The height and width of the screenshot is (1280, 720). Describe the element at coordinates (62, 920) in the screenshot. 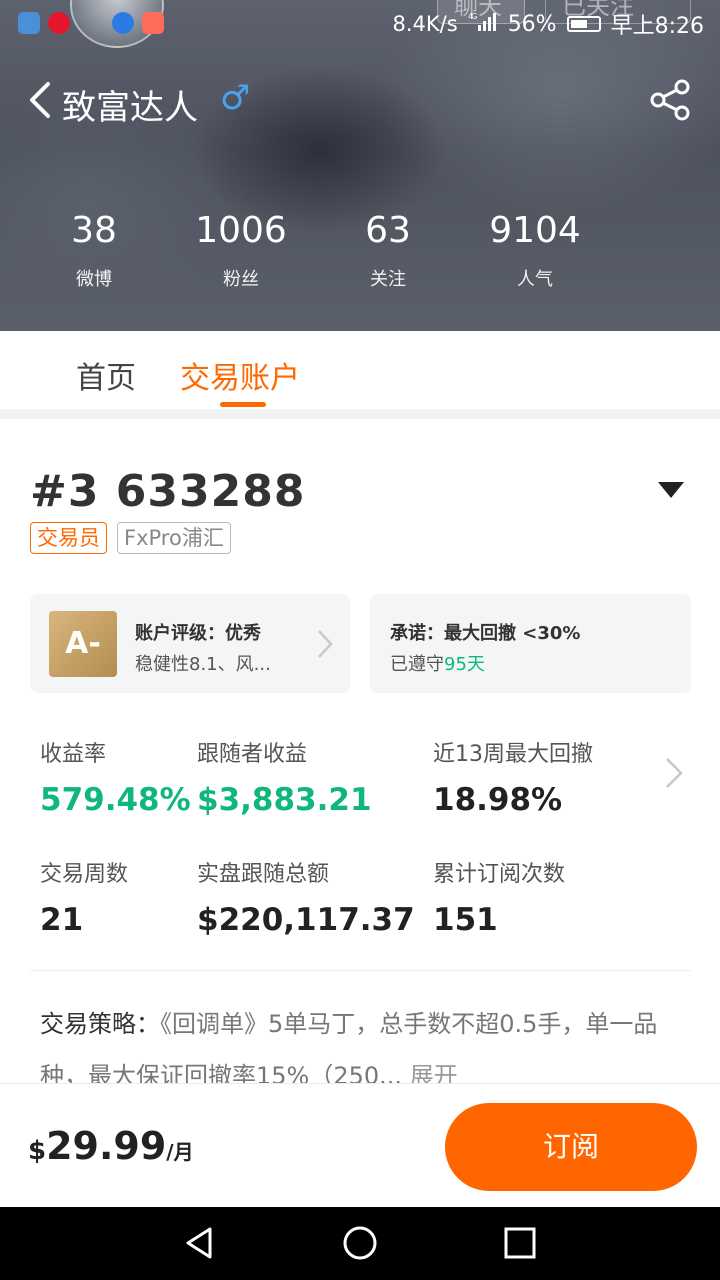

I see `metric-value: 21` at that location.